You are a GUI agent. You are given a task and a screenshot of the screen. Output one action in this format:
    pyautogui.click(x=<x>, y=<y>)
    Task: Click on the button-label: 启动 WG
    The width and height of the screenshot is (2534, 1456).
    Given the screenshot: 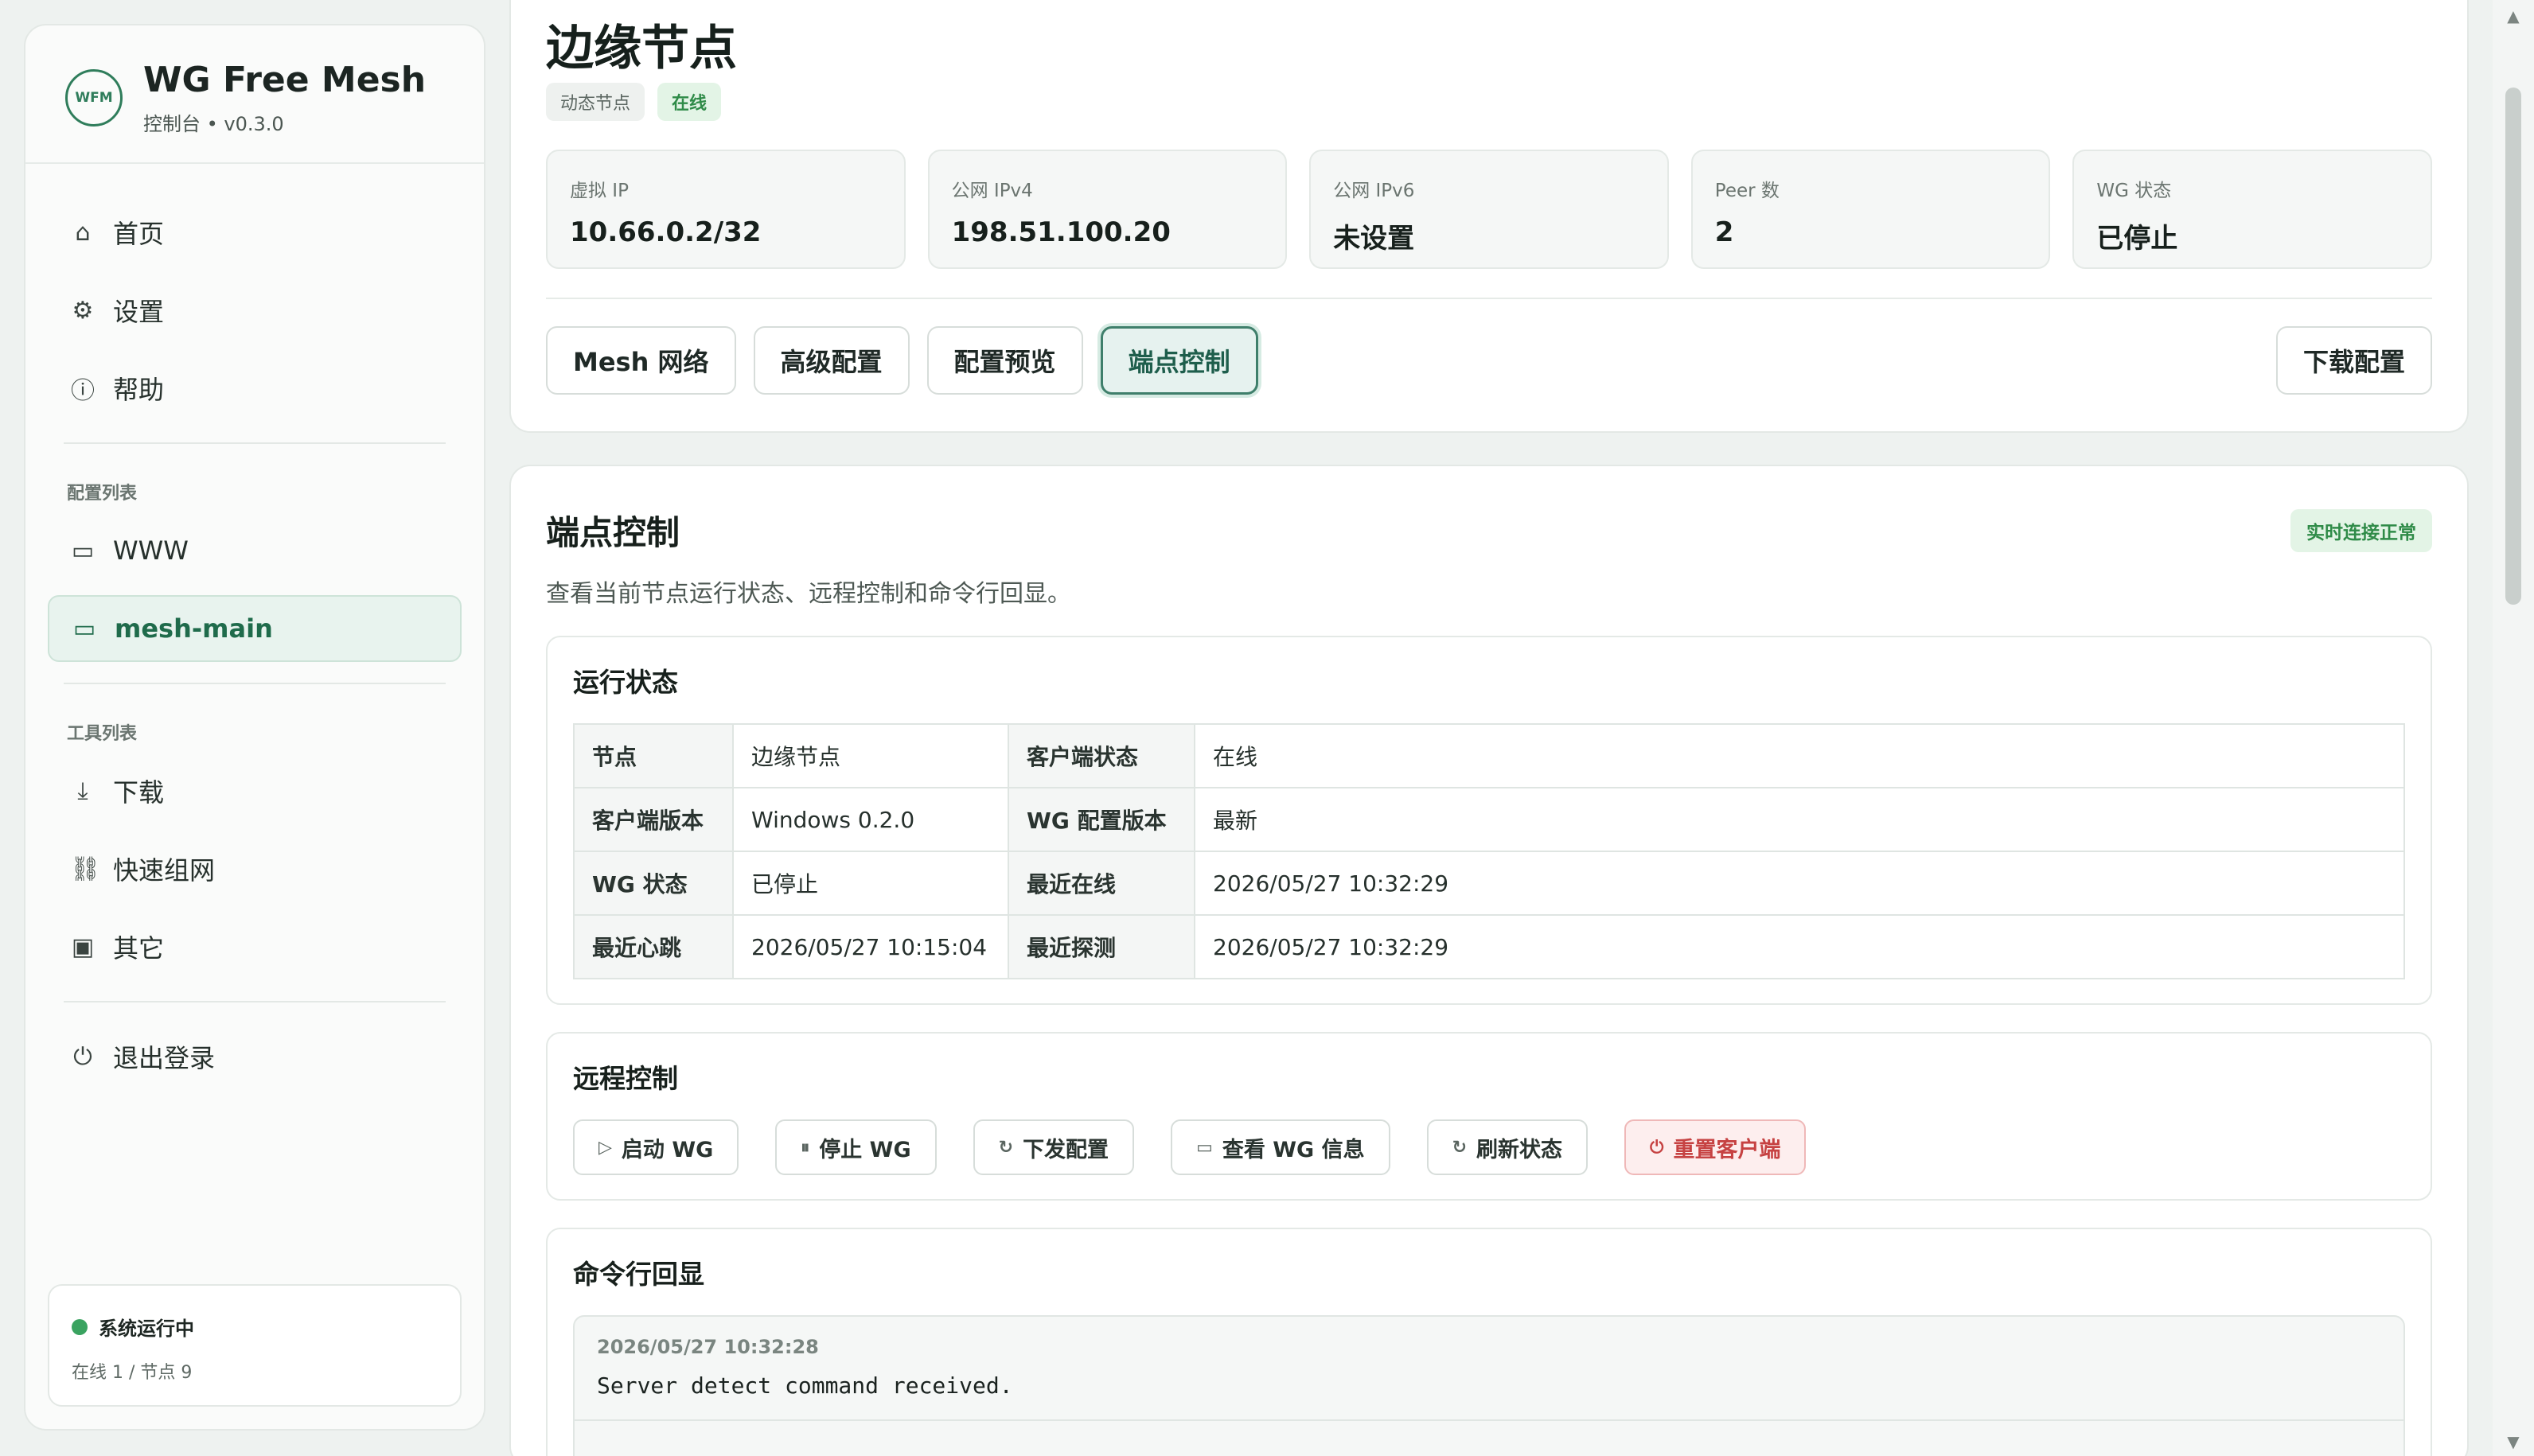 What is the action you would take?
    pyautogui.click(x=667, y=1149)
    